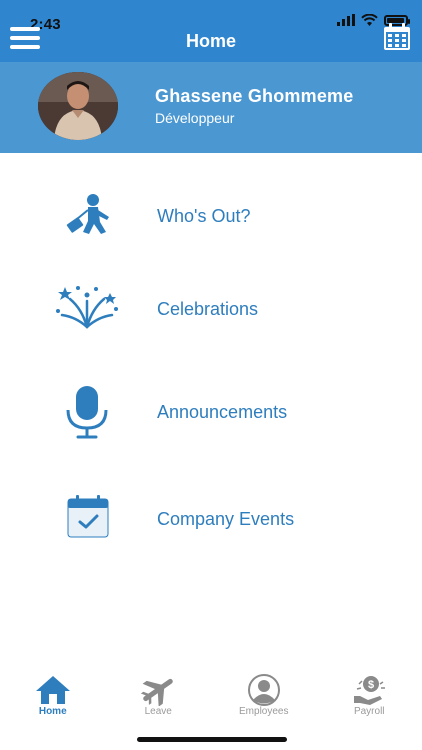 Image resolution: width=422 pixels, height=750 pixels. What do you see at coordinates (52, 711) in the screenshot?
I see `tab-label: Home` at bounding box center [52, 711].